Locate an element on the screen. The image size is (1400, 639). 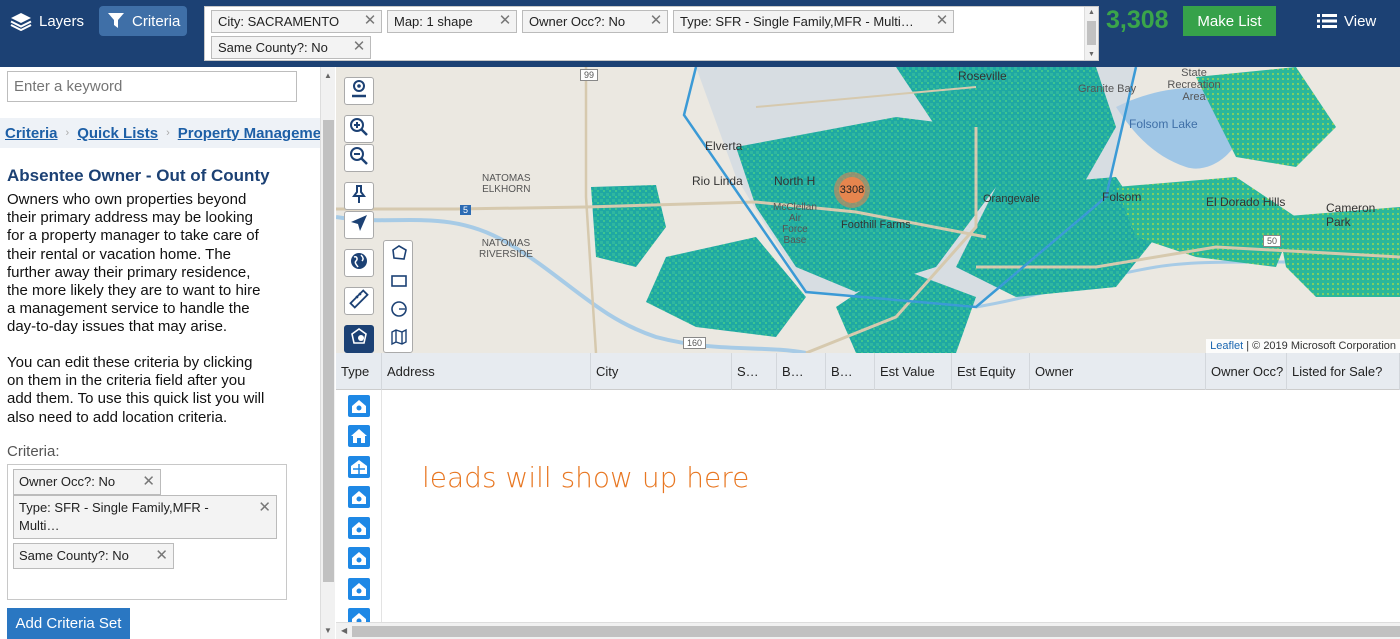
map-cluster-marker: 3308 is located at coordinates (852, 190).